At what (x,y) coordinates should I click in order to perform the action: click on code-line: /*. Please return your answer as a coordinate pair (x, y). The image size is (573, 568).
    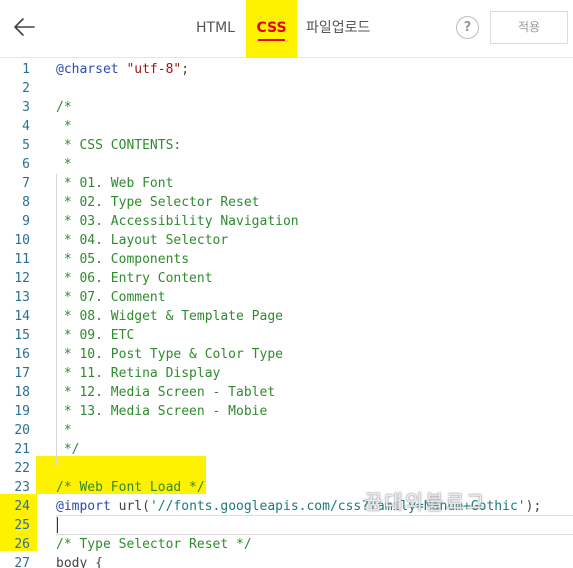
    Looking at the image, I should click on (64, 107).